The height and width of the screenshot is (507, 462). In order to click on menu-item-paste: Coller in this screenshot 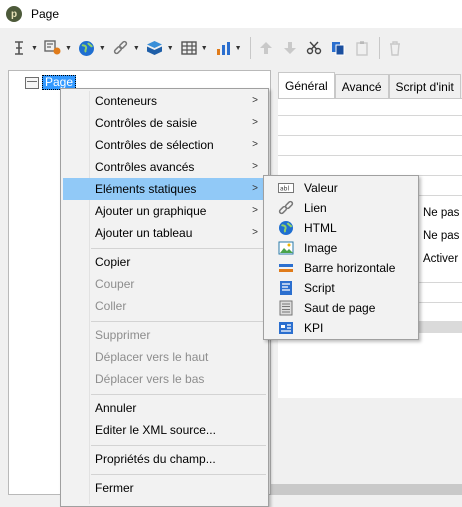, I will do `click(164, 306)`.